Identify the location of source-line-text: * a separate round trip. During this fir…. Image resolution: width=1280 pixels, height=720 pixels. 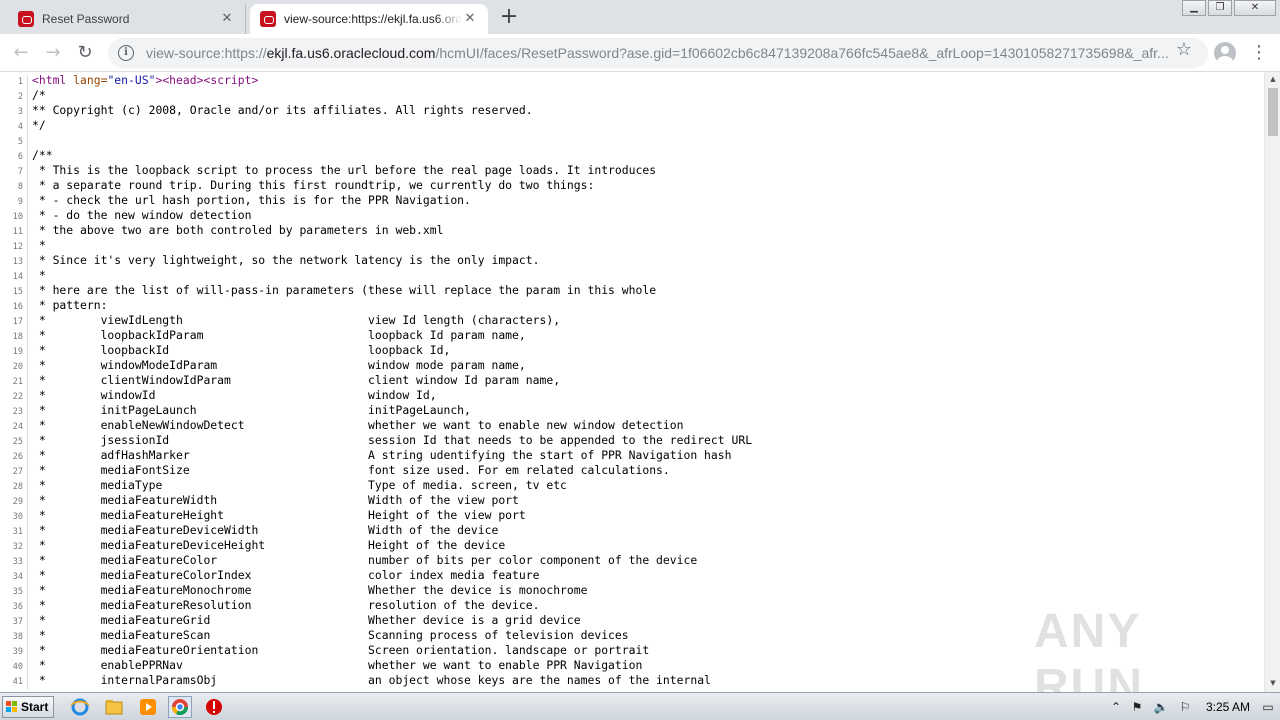
(313, 185).